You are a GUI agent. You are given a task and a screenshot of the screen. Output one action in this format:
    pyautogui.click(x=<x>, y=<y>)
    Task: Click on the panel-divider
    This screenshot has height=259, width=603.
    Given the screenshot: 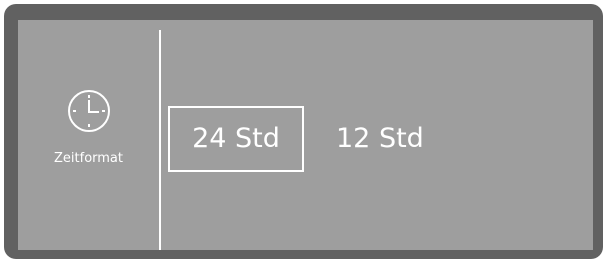 What is the action you would take?
    pyautogui.click(x=160, y=140)
    